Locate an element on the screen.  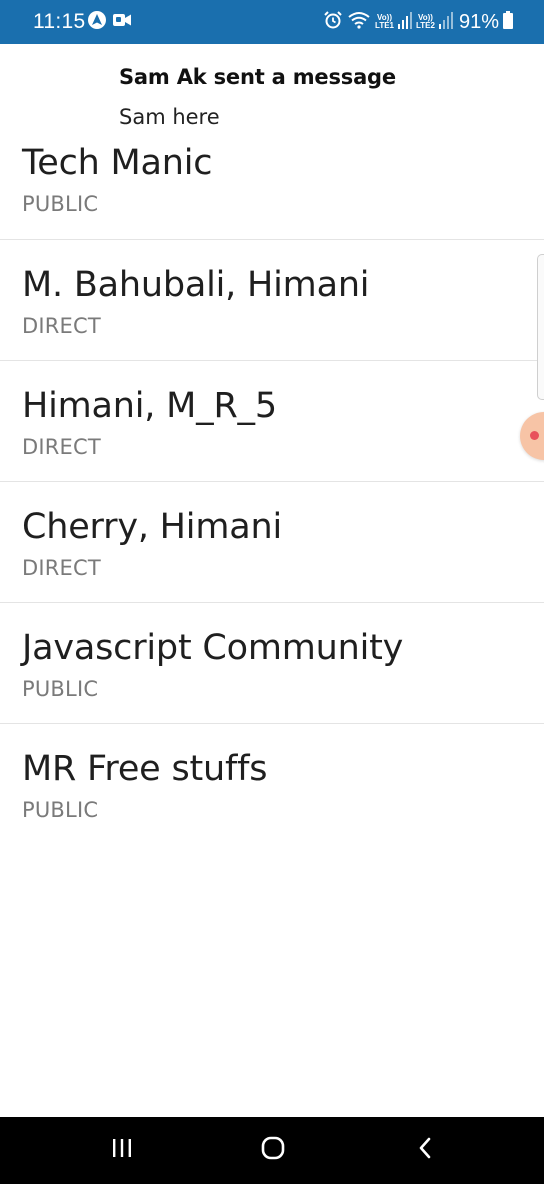
back-icon is located at coordinates (426, 1150).